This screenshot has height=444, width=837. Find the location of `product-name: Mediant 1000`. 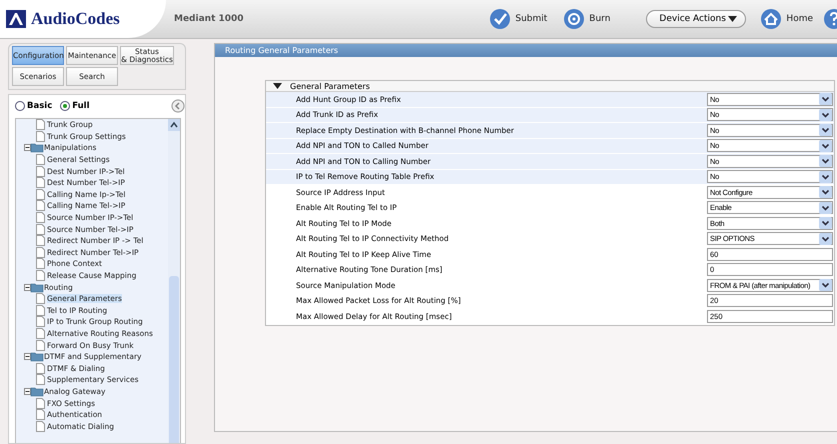

product-name: Mediant 1000 is located at coordinates (209, 19).